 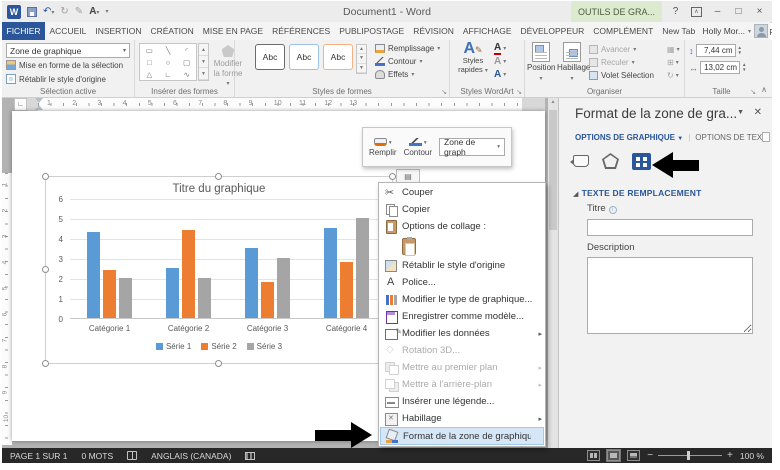 What do you see at coordinates (186, 50) in the screenshot?
I see `arc-shape-icon: ◜` at bounding box center [186, 50].